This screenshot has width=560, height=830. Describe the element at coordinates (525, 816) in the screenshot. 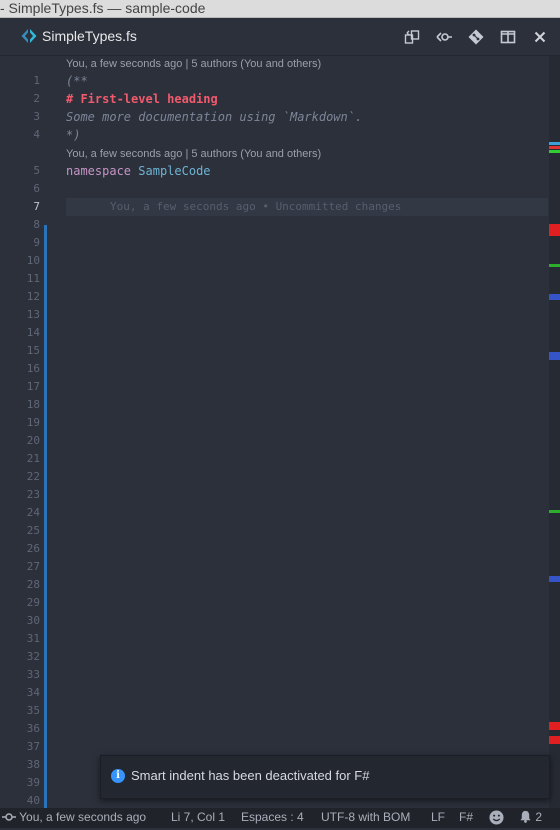

I see `bell-icon` at that location.